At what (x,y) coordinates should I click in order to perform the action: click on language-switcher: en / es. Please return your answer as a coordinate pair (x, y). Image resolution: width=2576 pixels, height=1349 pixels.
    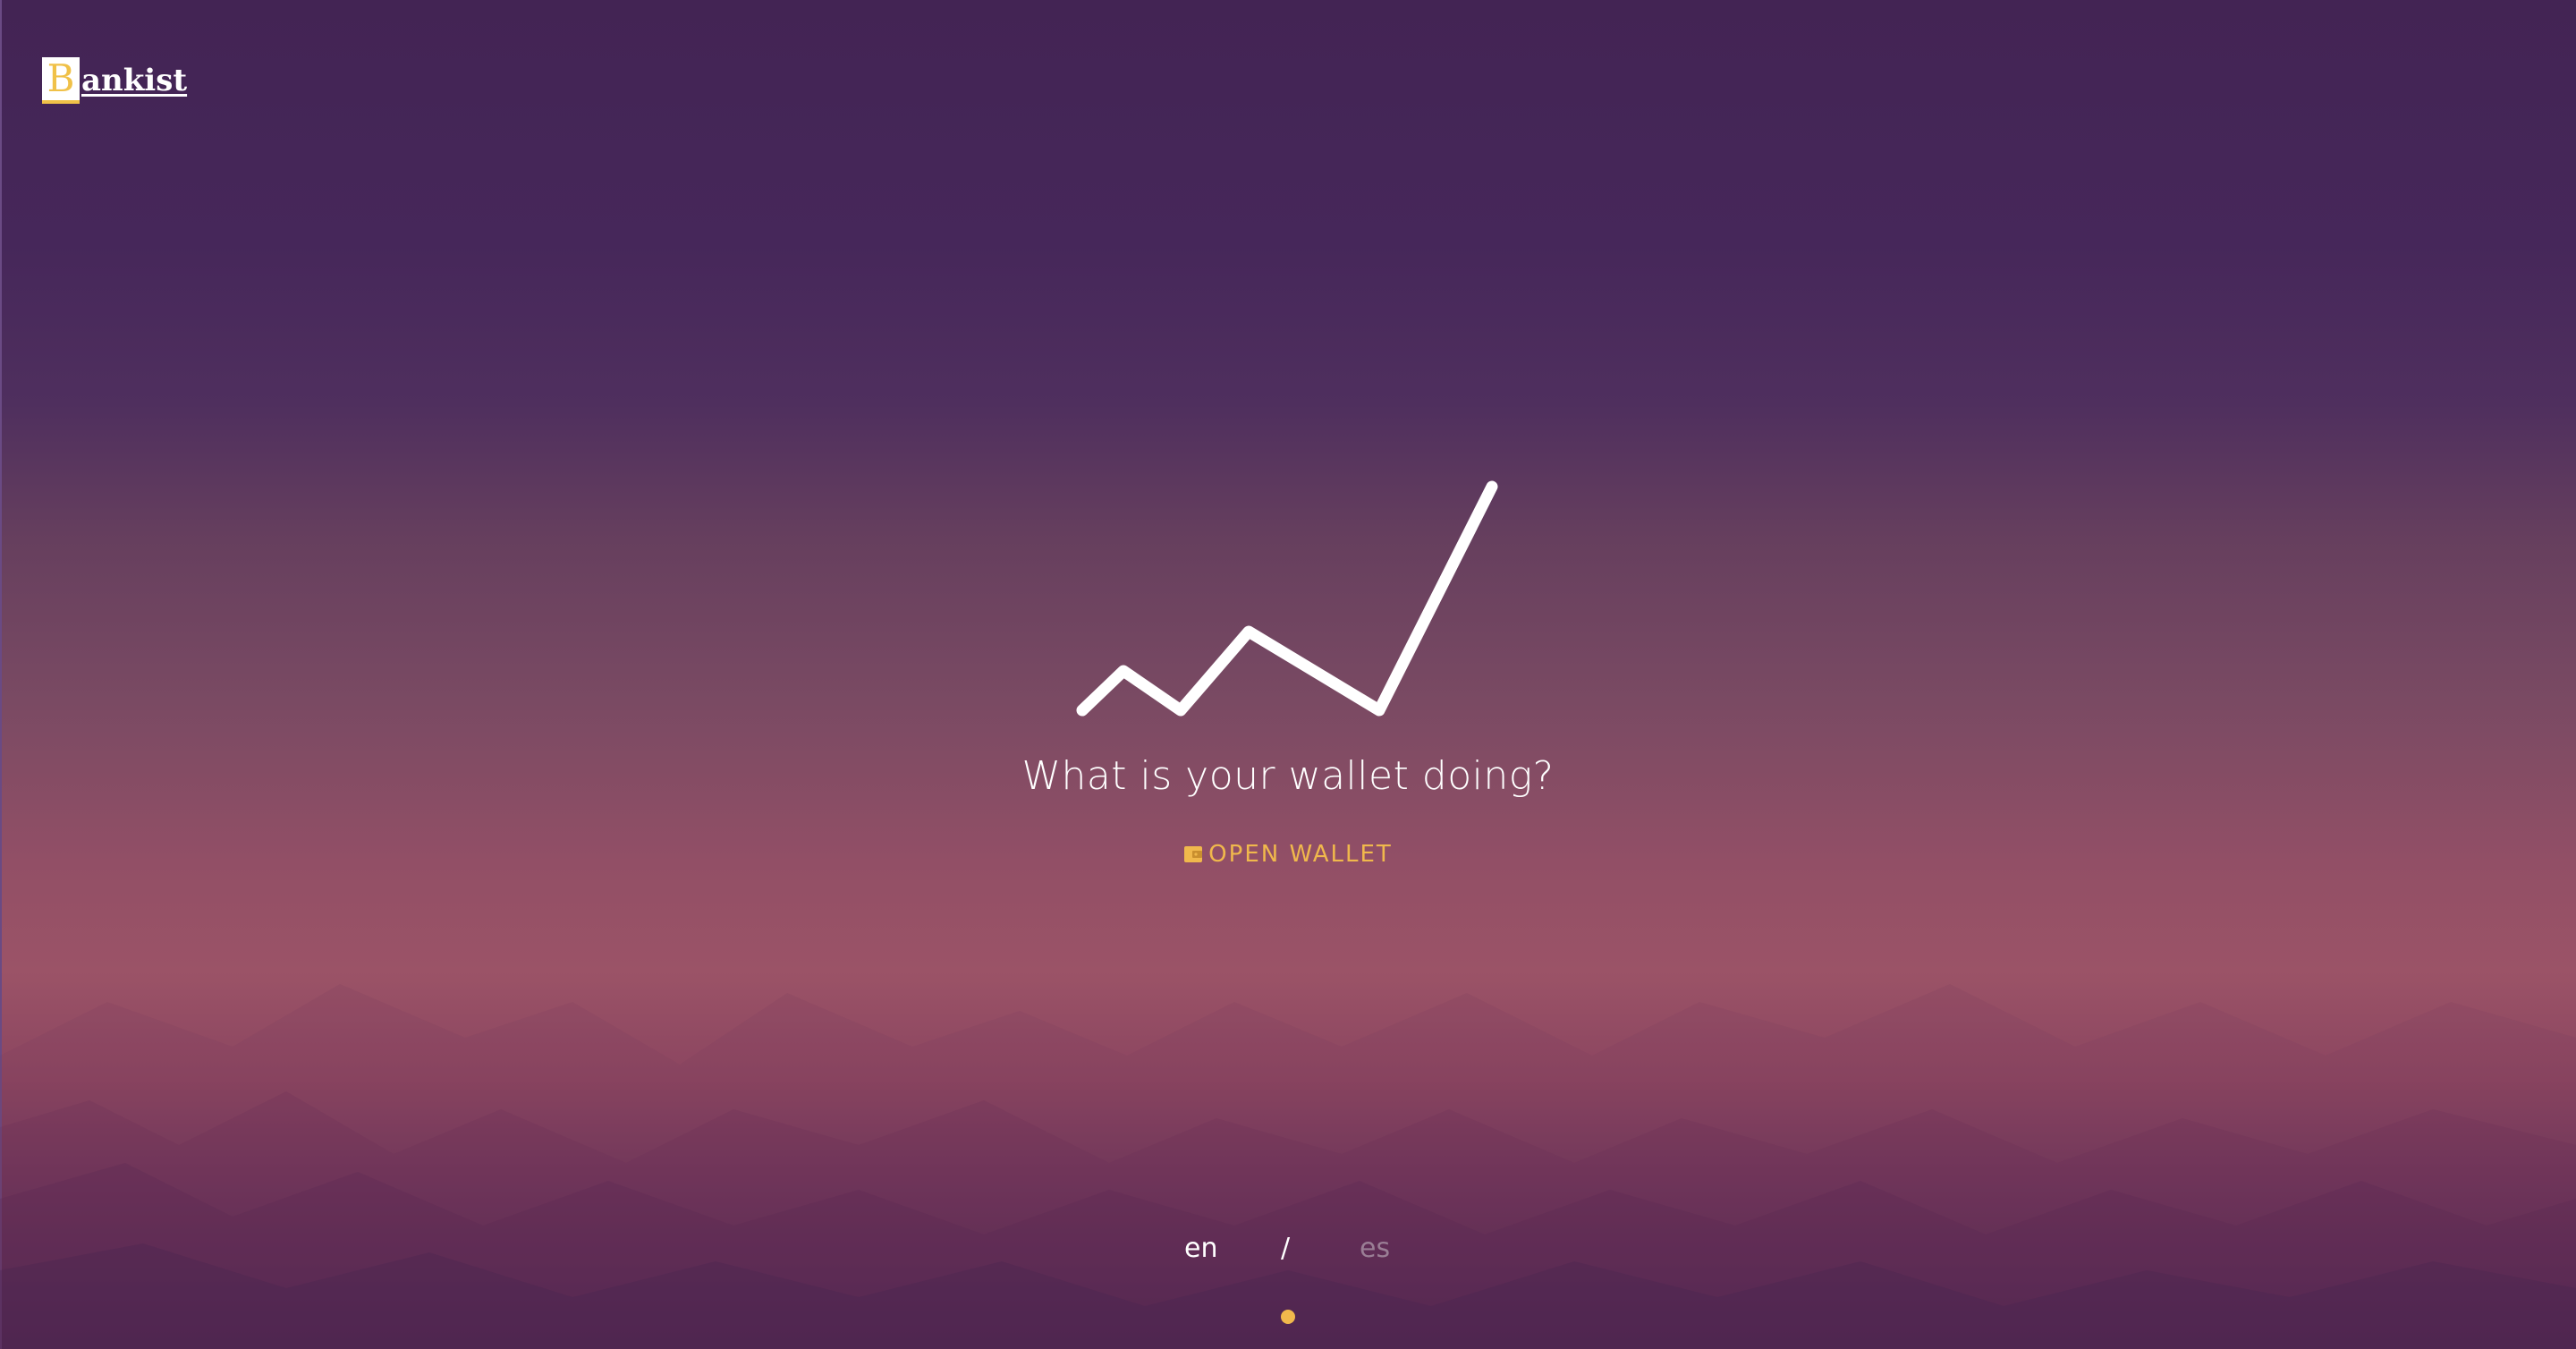
    Looking at the image, I should click on (1288, 1250).